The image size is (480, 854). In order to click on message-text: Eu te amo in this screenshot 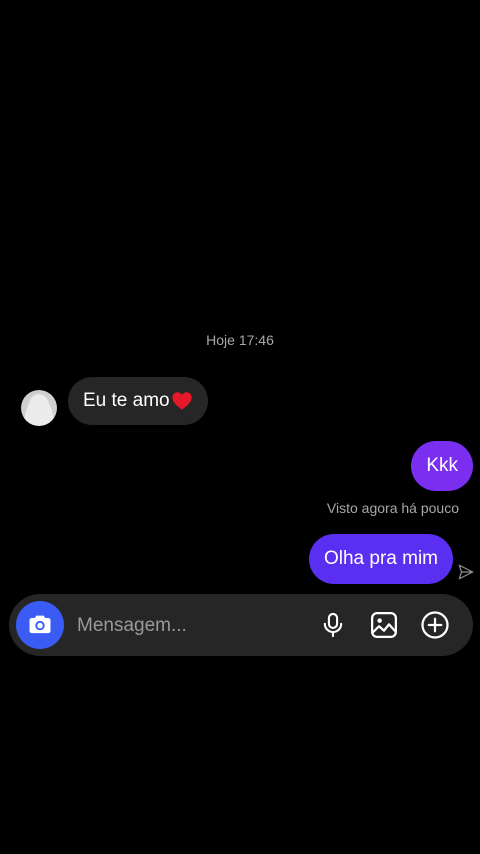, I will do `click(126, 400)`.